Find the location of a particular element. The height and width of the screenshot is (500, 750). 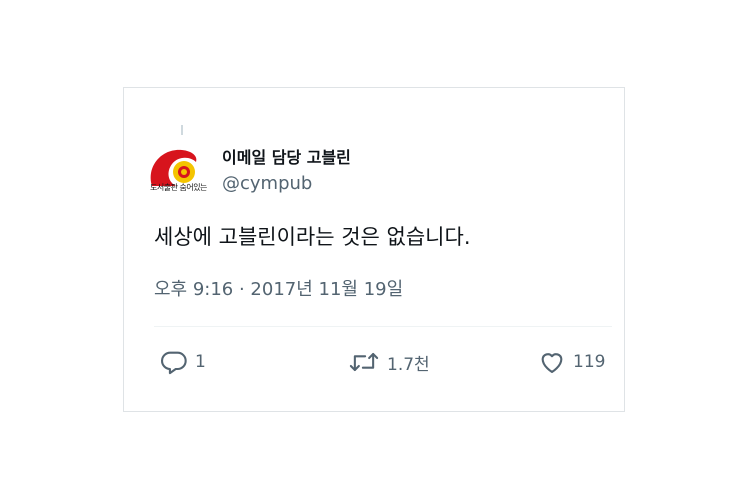

divider is located at coordinates (383, 326).